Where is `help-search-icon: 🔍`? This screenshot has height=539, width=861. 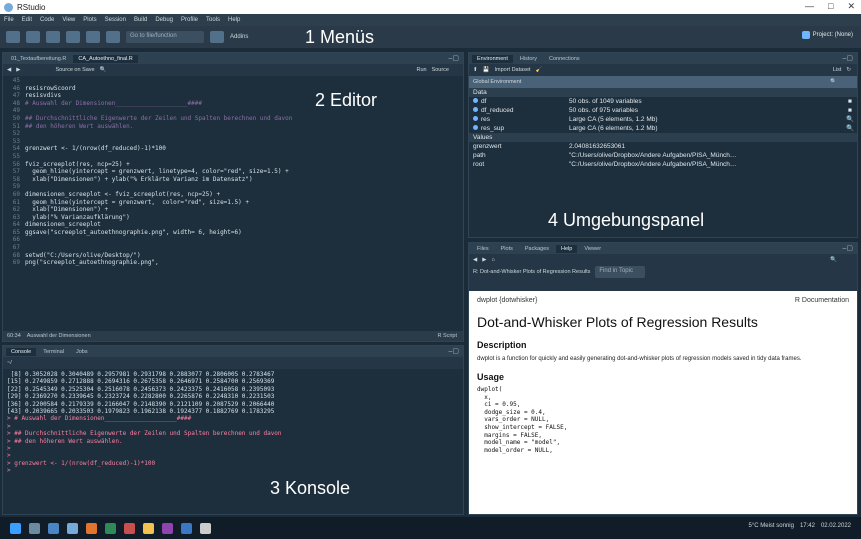 help-search-icon: 🔍 is located at coordinates (833, 260).